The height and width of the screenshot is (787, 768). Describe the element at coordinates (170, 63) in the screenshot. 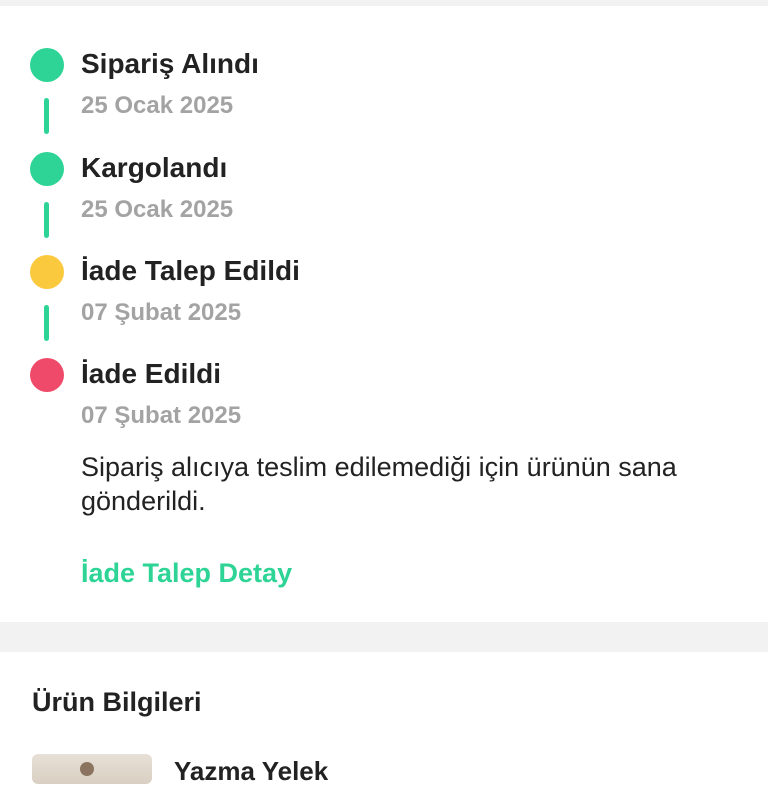

I see `step-title: Sipariş Alındı` at that location.